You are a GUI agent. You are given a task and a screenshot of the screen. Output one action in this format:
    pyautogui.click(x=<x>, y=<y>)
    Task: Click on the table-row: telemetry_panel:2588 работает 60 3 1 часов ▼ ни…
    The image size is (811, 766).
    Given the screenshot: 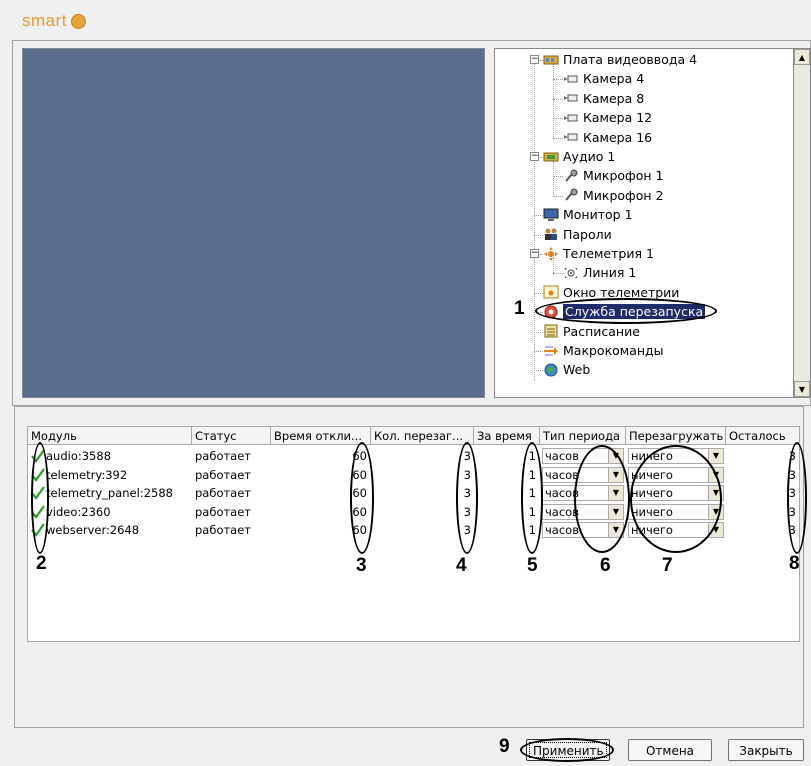 What is the action you would take?
    pyautogui.click(x=413, y=493)
    